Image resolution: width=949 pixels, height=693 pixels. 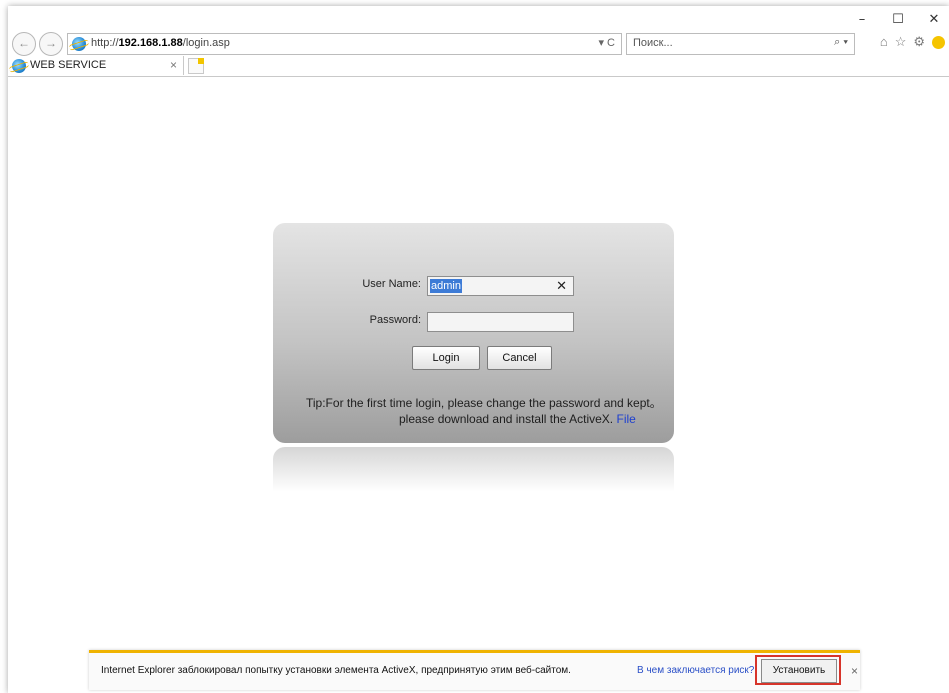 What do you see at coordinates (446, 286) in the screenshot?
I see `username-value: admin` at bounding box center [446, 286].